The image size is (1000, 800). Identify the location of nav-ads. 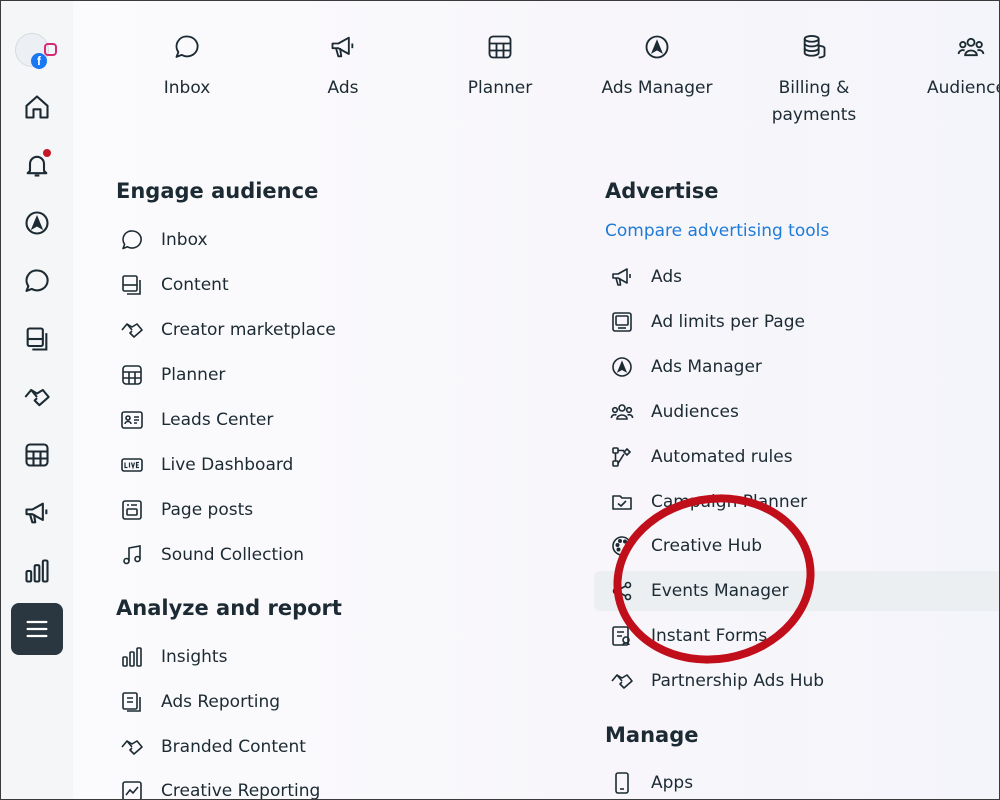
(37, 513).